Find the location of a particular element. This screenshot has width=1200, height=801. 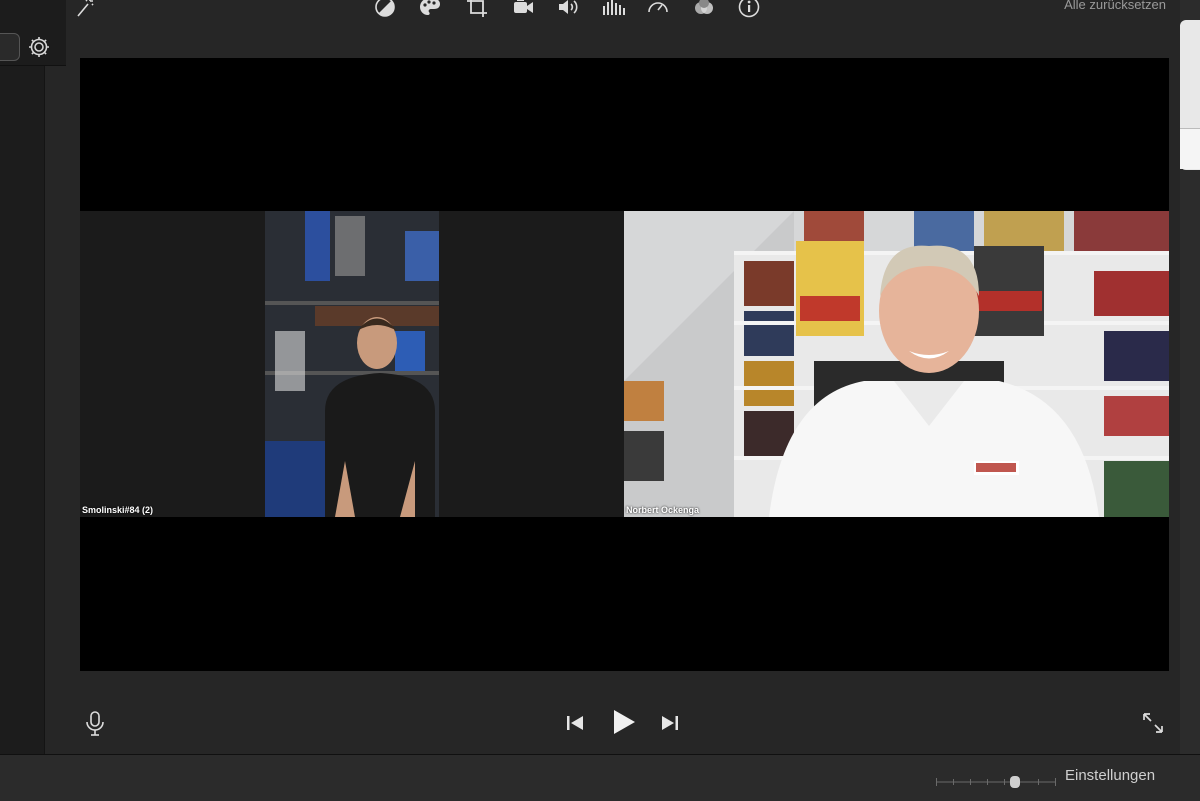

next-frame-icon is located at coordinates (670, 723).